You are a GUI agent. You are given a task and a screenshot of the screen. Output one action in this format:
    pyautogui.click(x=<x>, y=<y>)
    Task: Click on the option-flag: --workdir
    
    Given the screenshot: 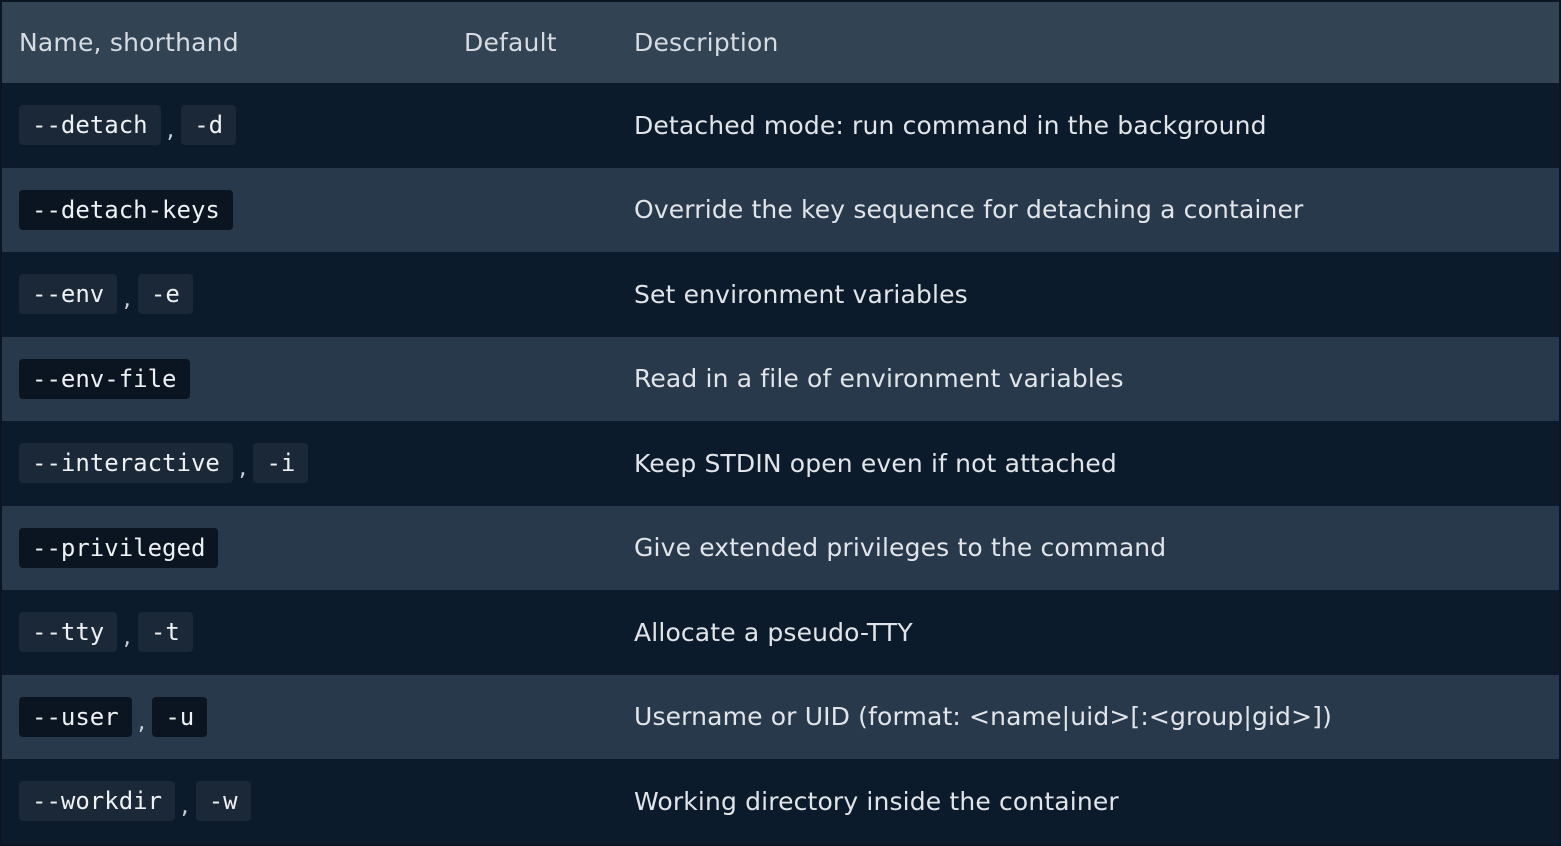 What is the action you would take?
    pyautogui.click(x=97, y=801)
    